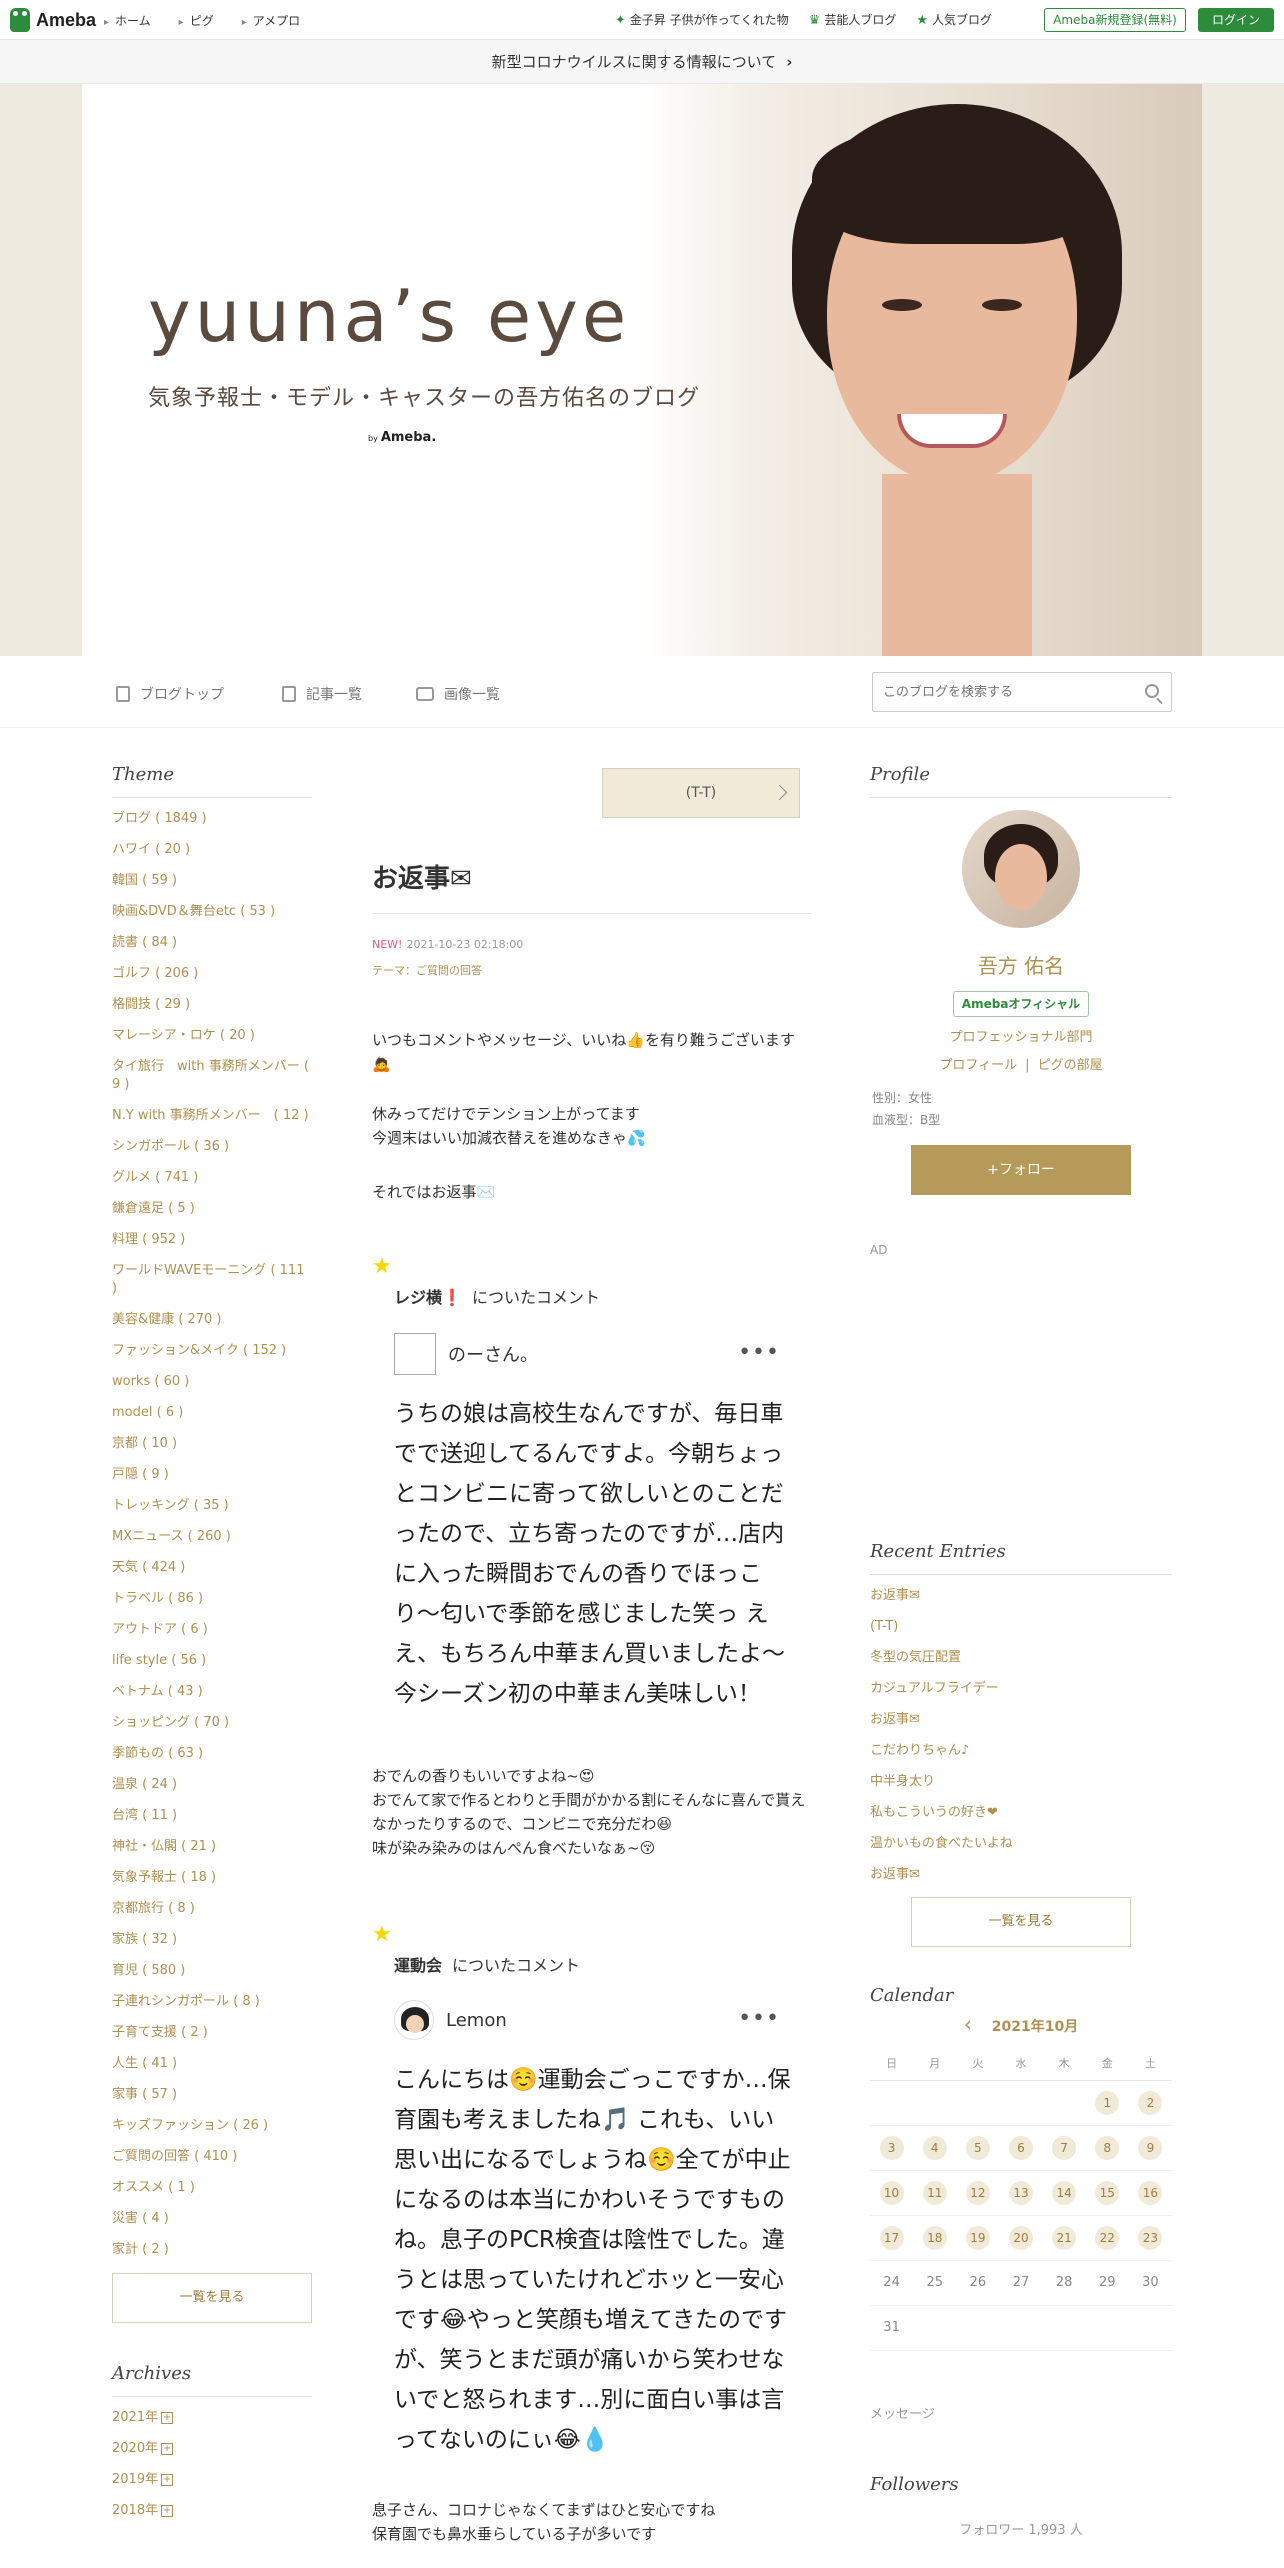  I want to click on calendar-day-link: 4, so click(934, 2147).